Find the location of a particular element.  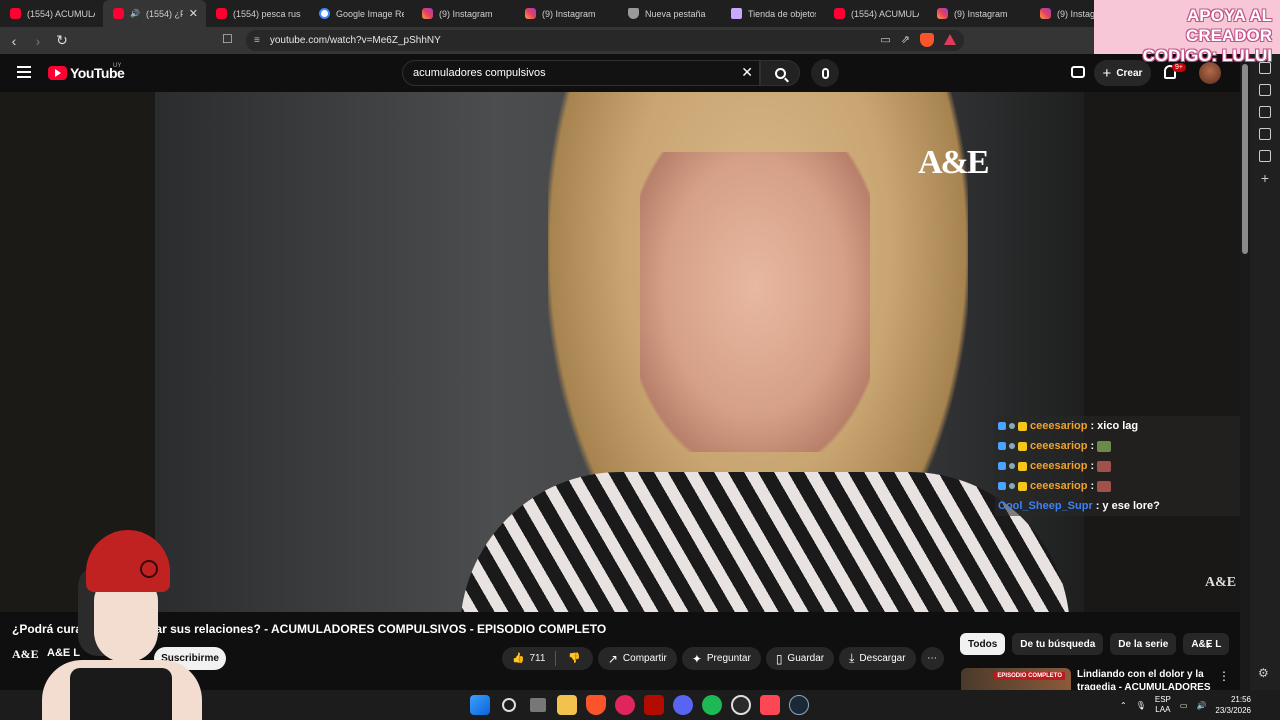

clock: 21:56 23/3/2026 is located at coordinates (1233, 705).